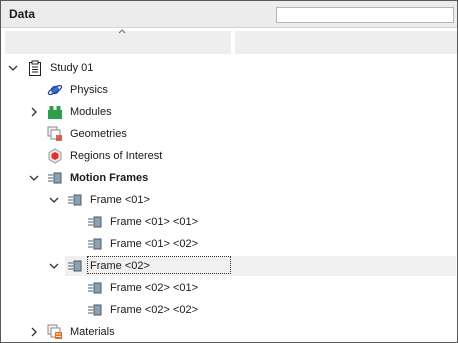 This screenshot has width=458, height=343. I want to click on panel-title-bar: Data, so click(229, 14).